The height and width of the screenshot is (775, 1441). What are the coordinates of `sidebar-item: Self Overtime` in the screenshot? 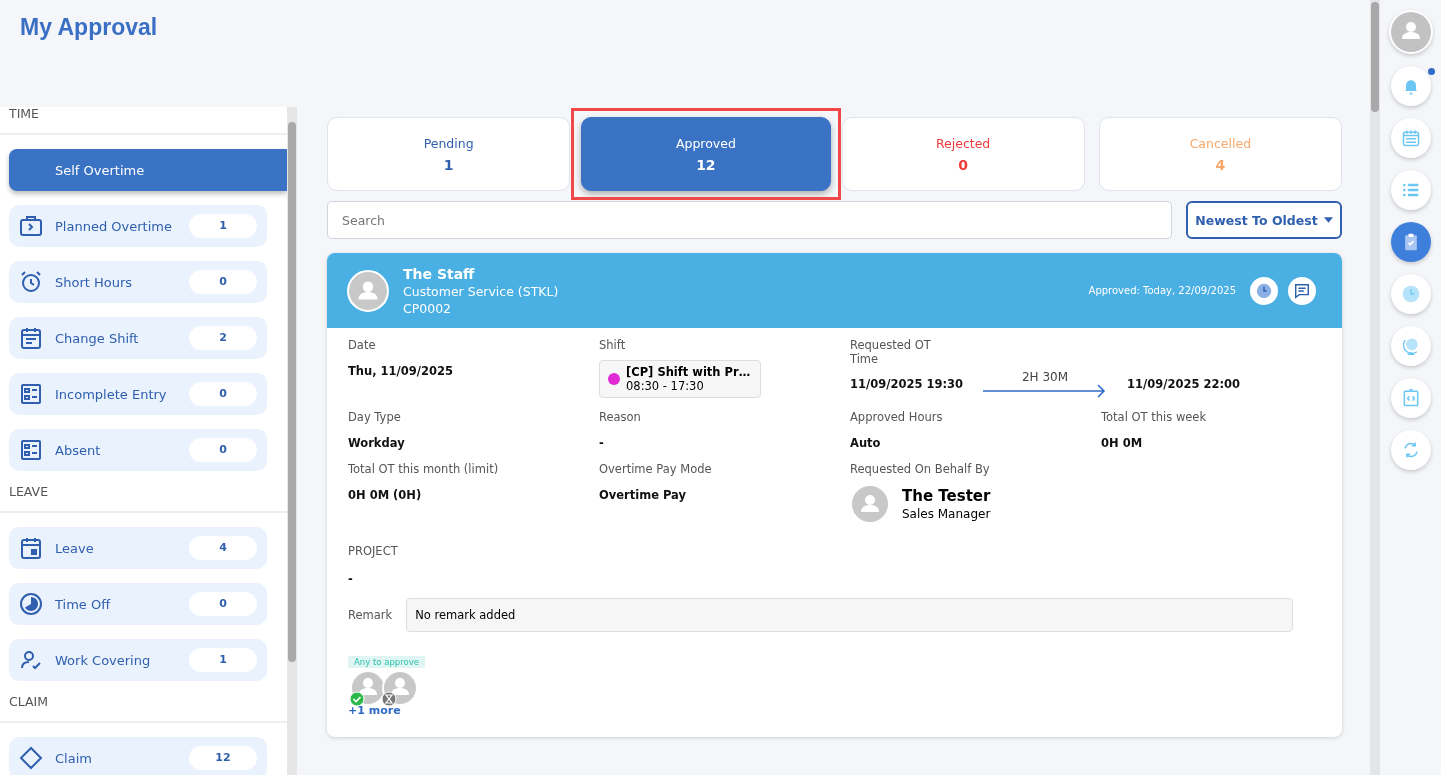 It's located at (148, 170).